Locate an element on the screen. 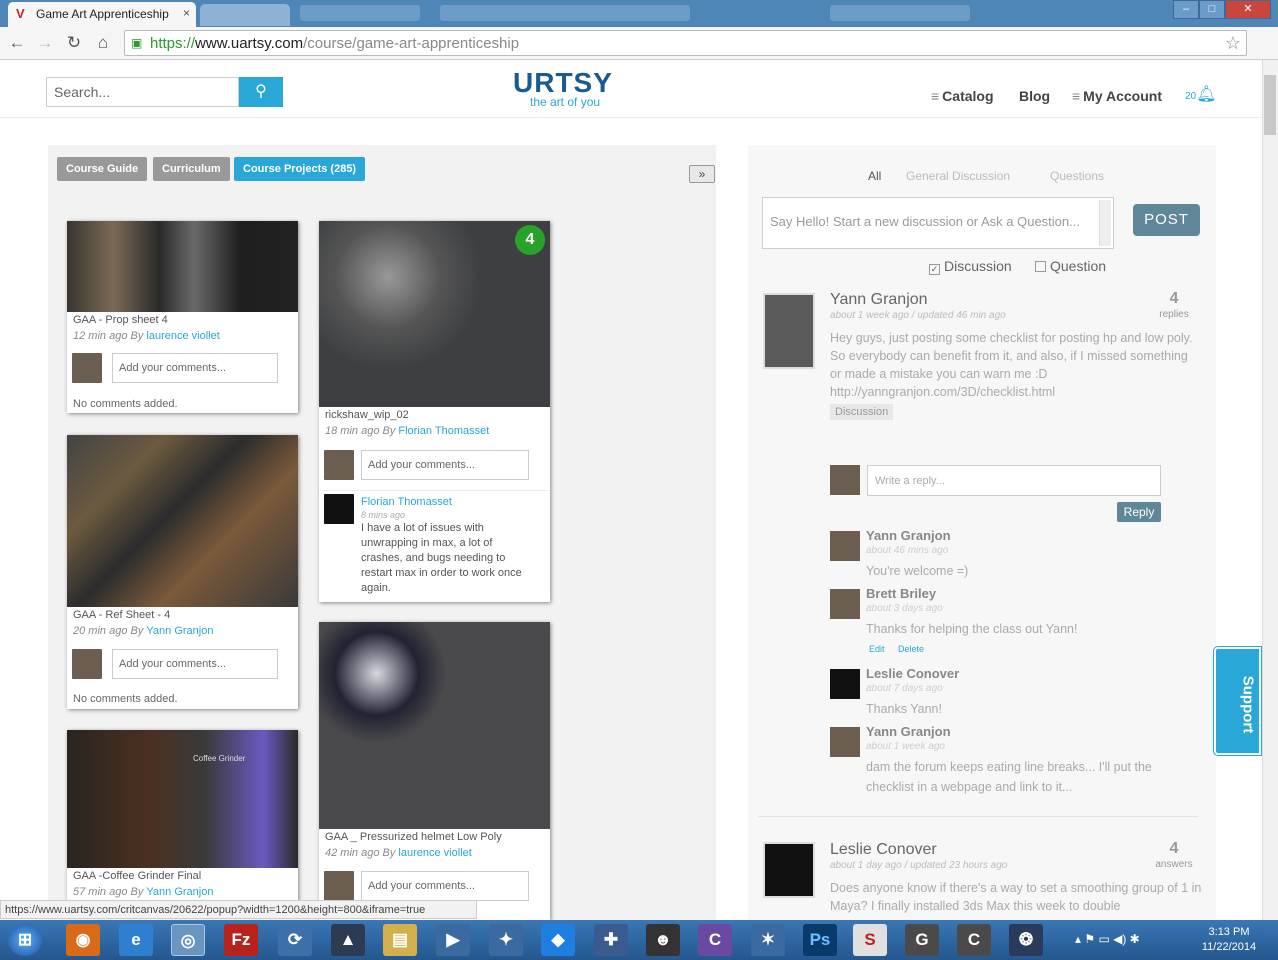 This screenshot has height=960, width=1278. tab-close-icon: × is located at coordinates (186, 13).